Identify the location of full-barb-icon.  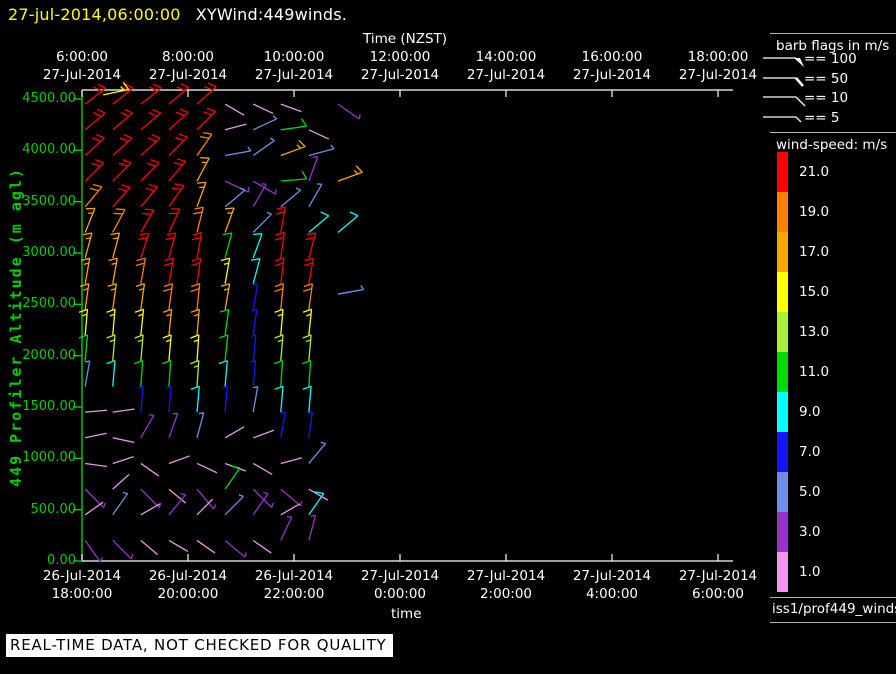
(784, 101).